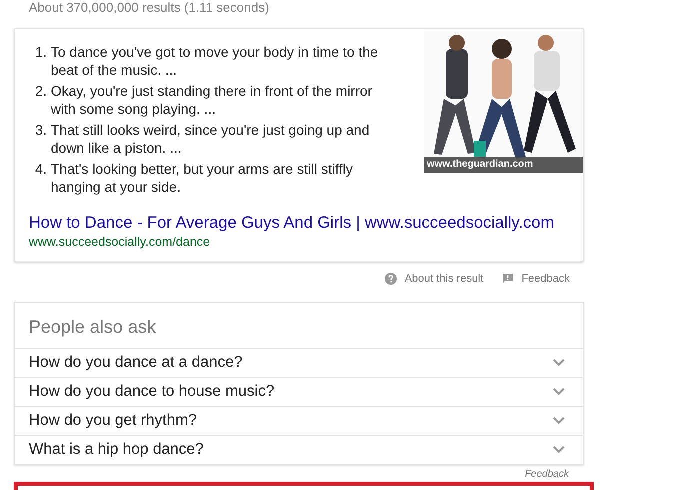 This screenshot has height=490, width=681. Describe the element at coordinates (136, 363) in the screenshot. I see `question-text: How do you dance at a dance?` at that location.